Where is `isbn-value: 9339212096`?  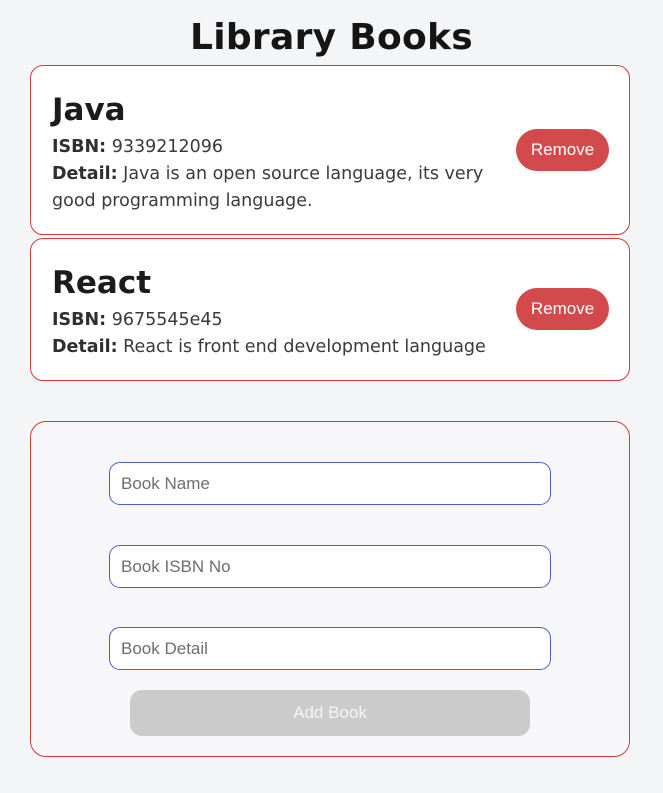 isbn-value: 9339212096 is located at coordinates (167, 147).